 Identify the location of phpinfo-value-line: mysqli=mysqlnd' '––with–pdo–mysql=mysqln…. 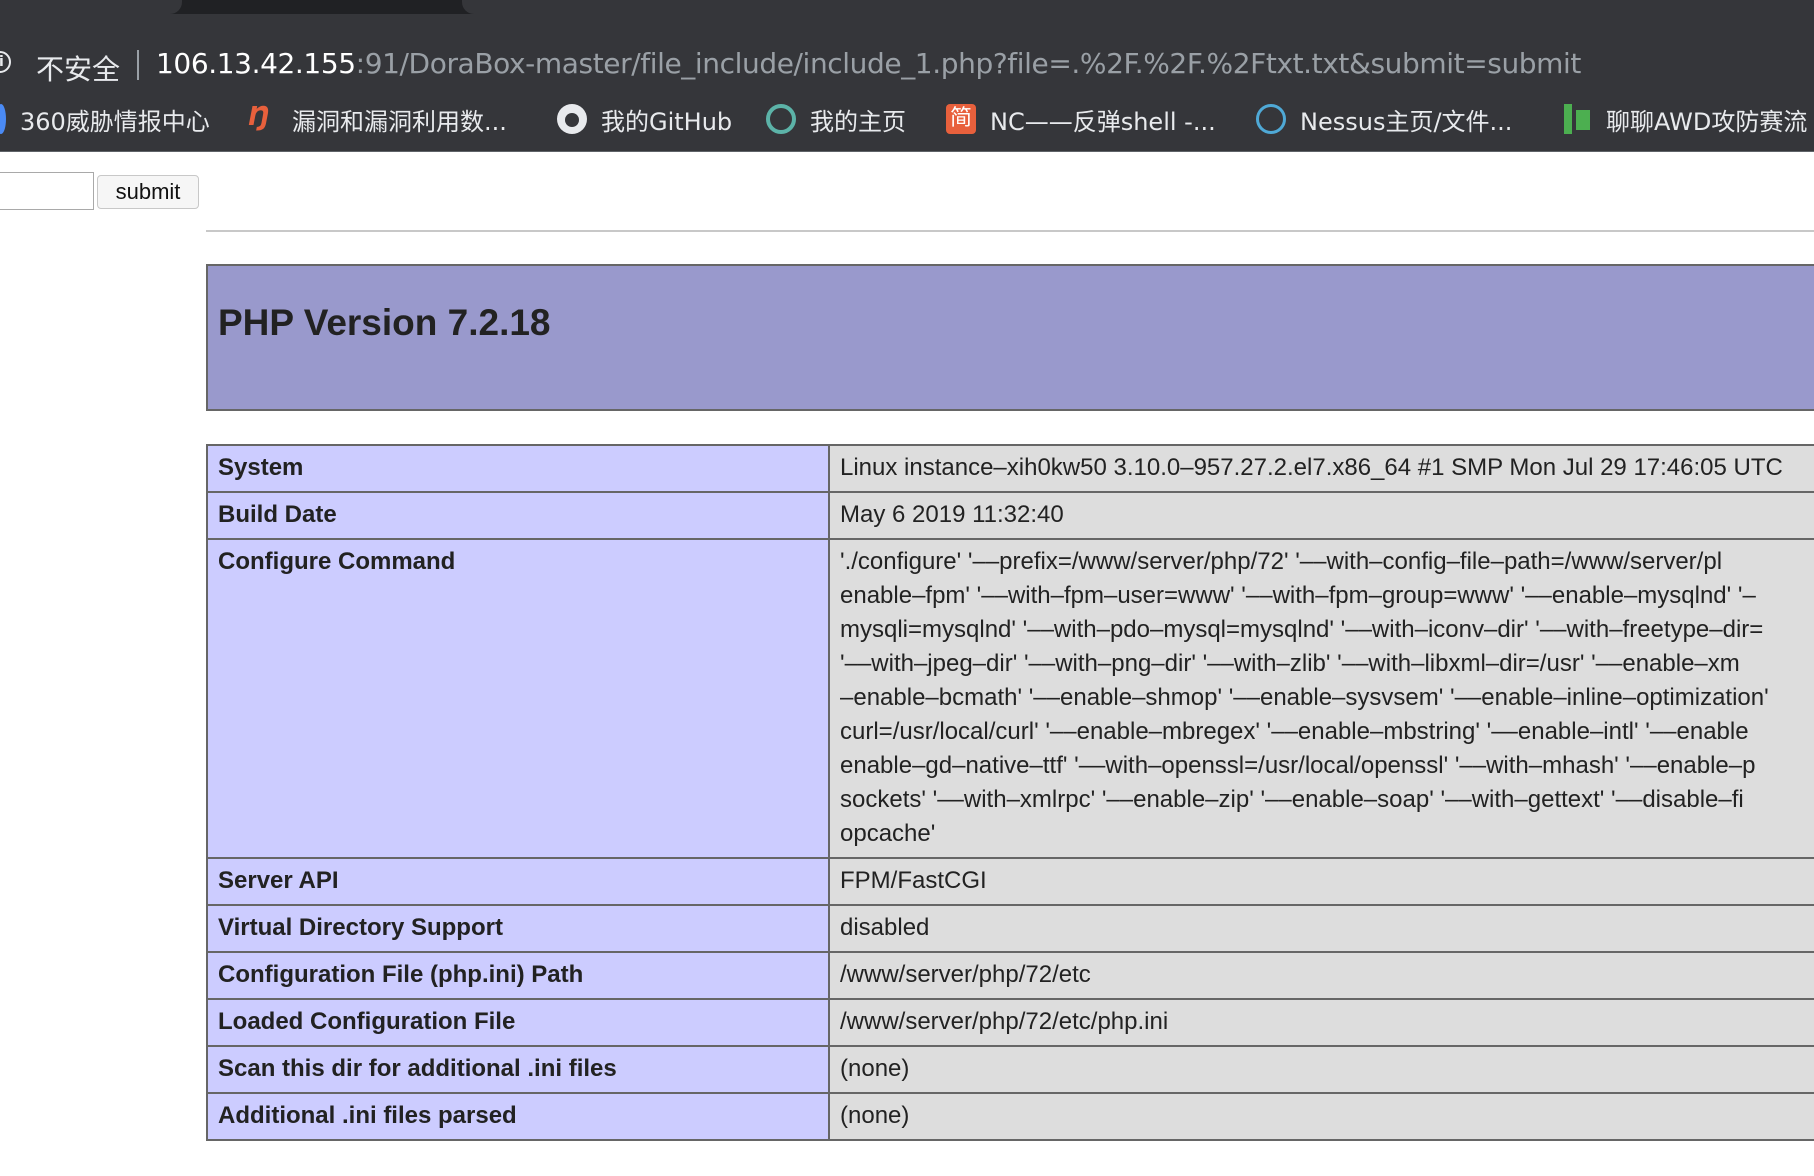
(1302, 629).